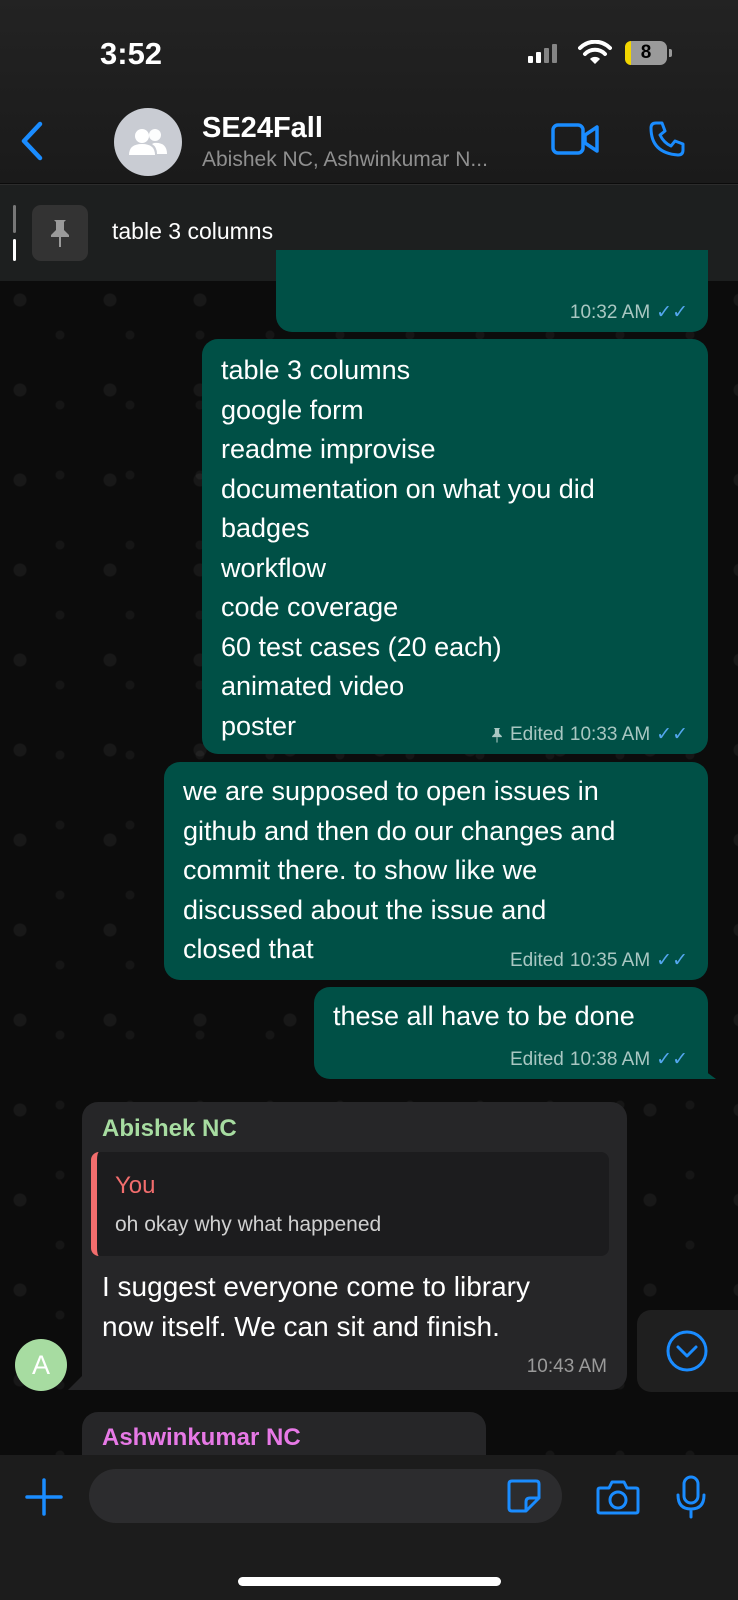 The height and width of the screenshot is (1600, 738). I want to click on message-line: I suggest everyone come to library, so click(316, 1286).